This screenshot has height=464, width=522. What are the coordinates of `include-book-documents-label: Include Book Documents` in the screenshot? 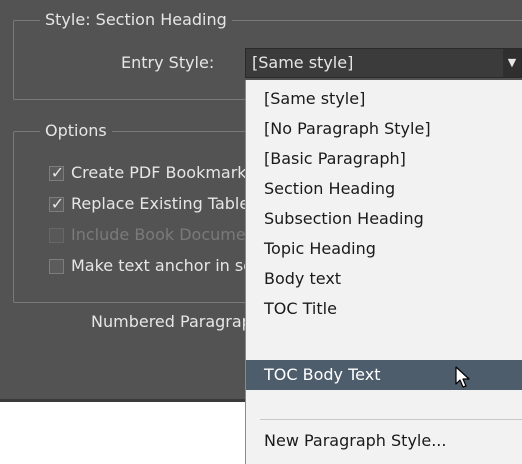 It's located at (171, 234).